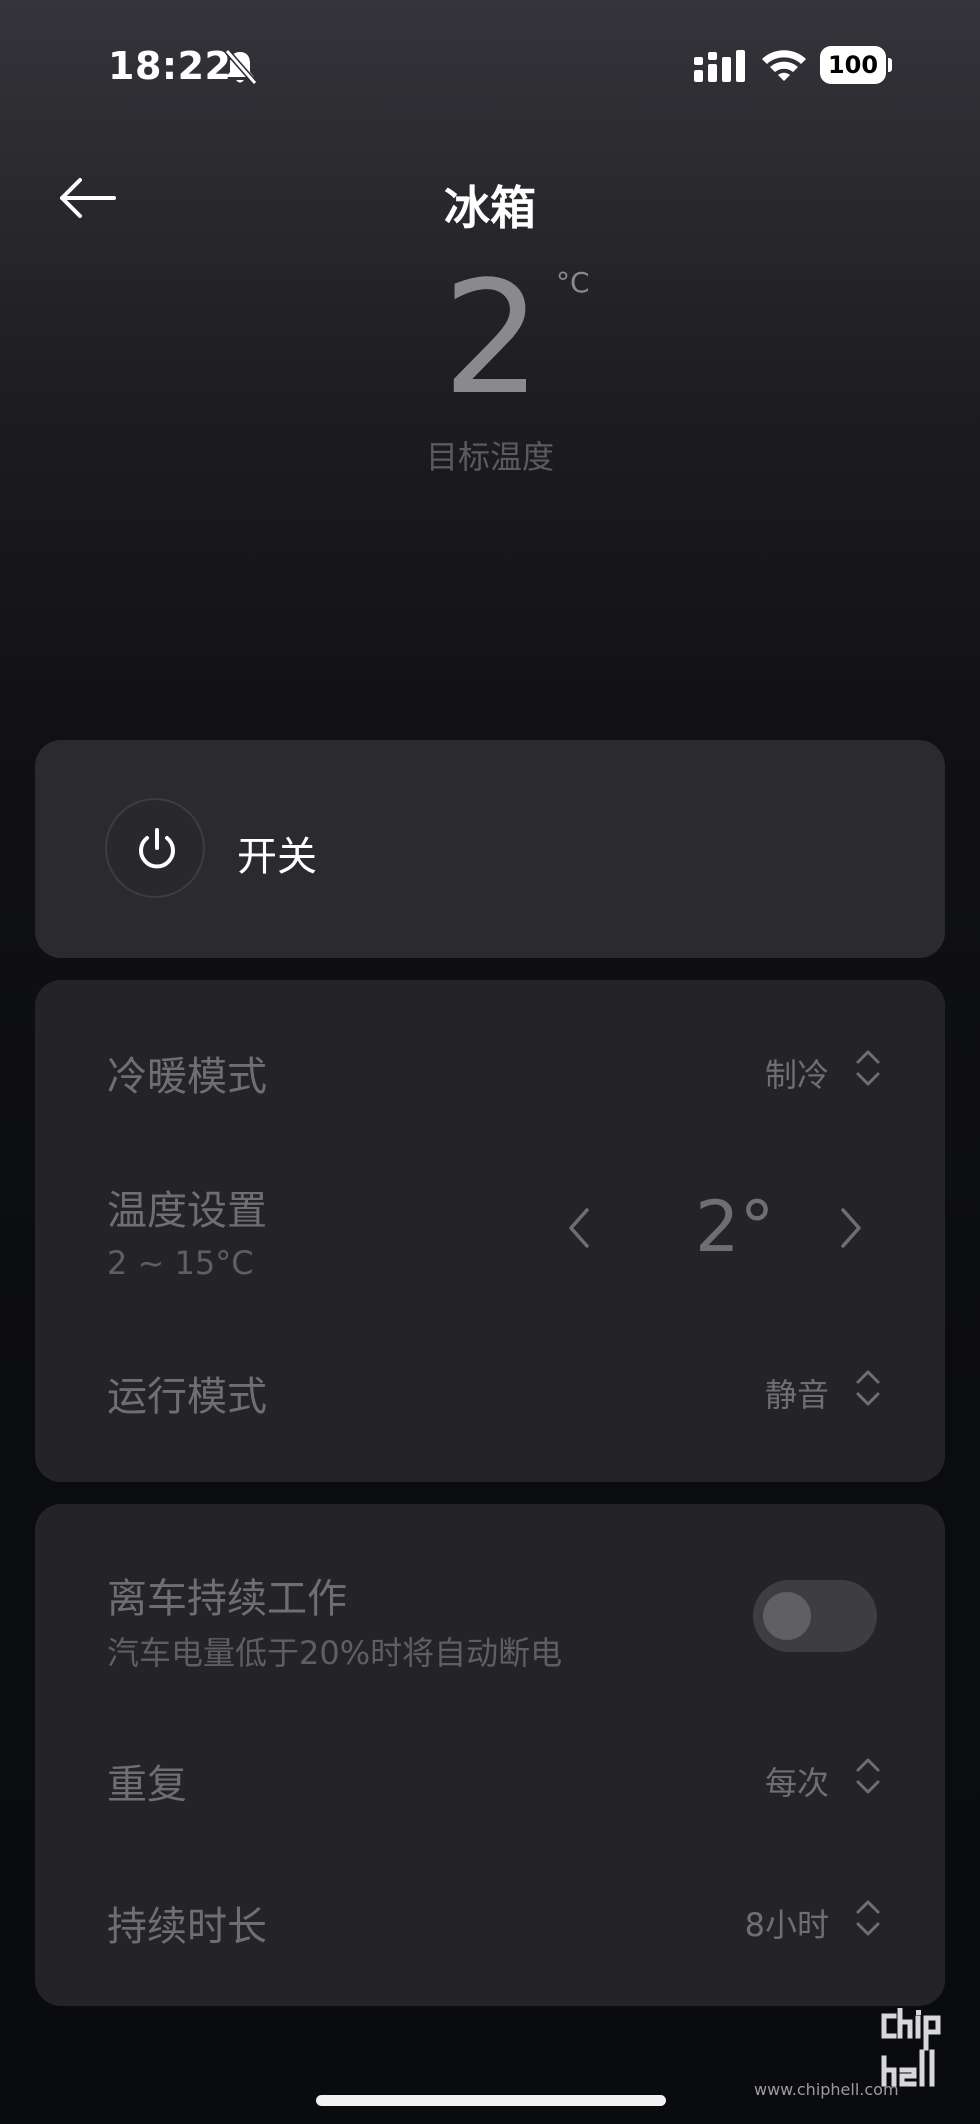 The width and height of the screenshot is (980, 2124). Describe the element at coordinates (735, 1227) in the screenshot. I see `temperature-value: 2°` at that location.